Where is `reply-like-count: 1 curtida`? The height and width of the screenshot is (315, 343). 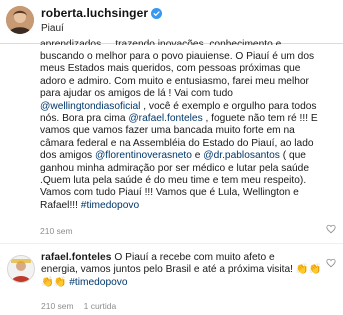
reply-like-count: 1 curtida is located at coordinates (100, 306).